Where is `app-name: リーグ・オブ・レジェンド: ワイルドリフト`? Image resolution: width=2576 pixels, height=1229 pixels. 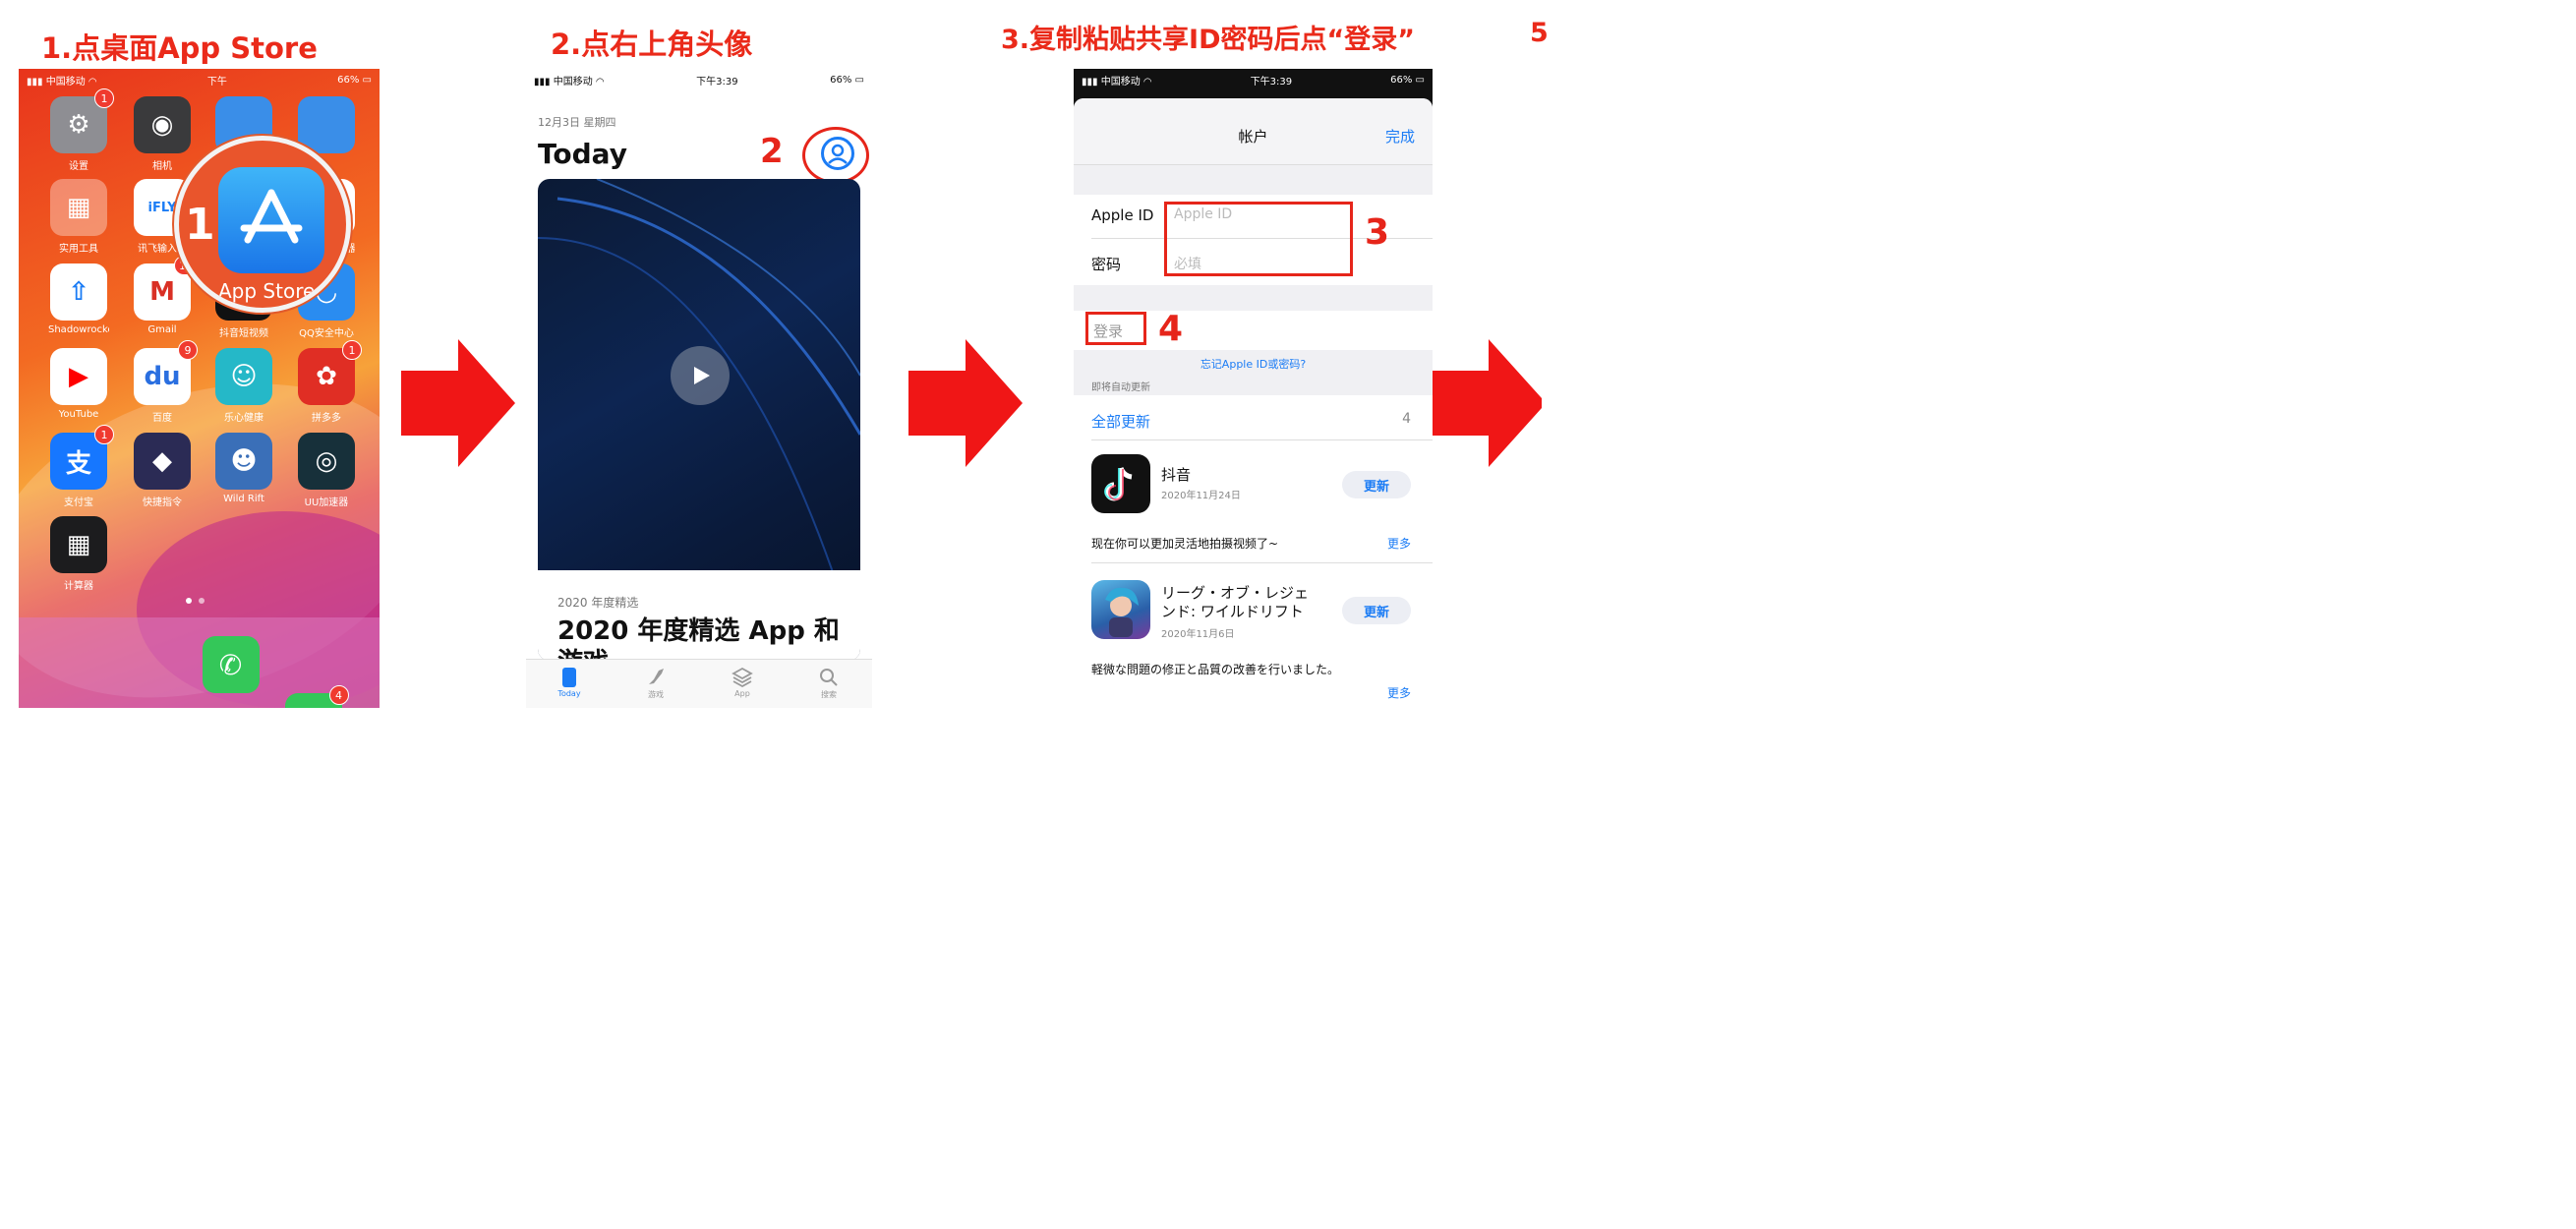
app-name: リーグ・オブ・レジェンド: ワイルドリフト is located at coordinates (1235, 602).